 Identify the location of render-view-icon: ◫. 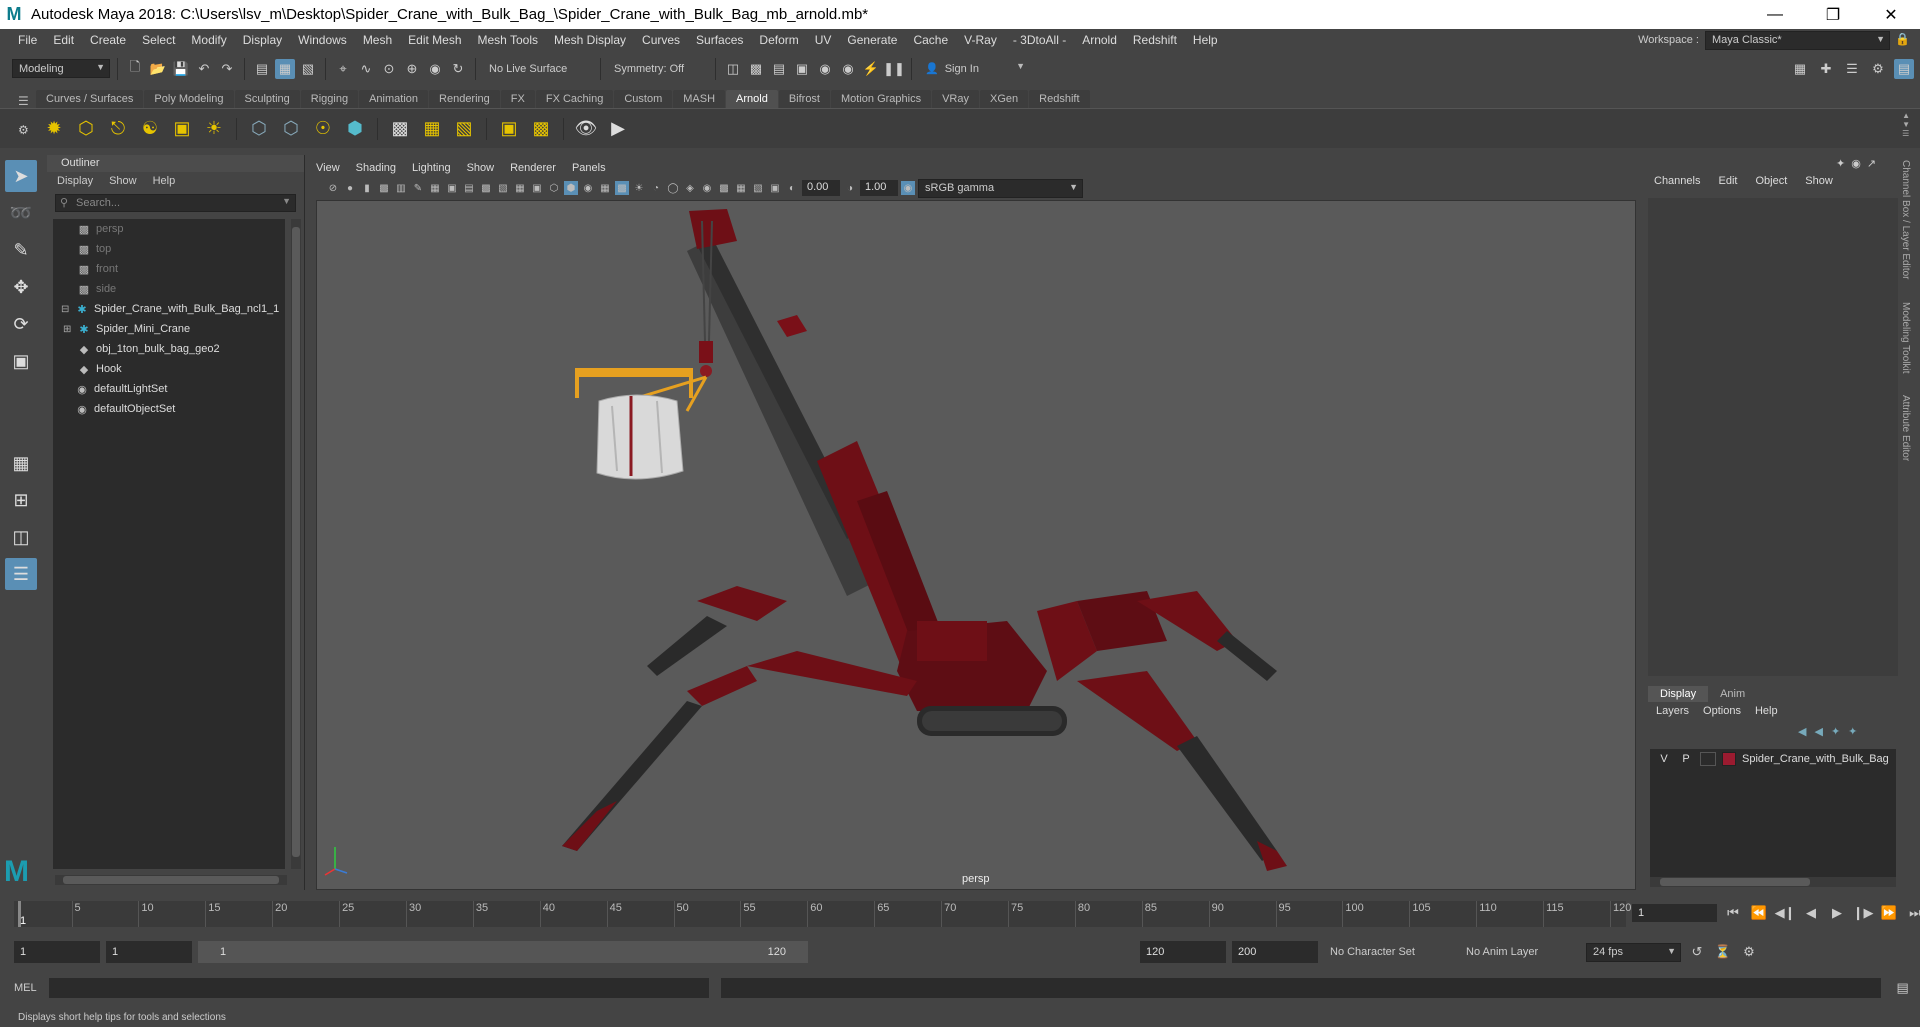
(733, 69).